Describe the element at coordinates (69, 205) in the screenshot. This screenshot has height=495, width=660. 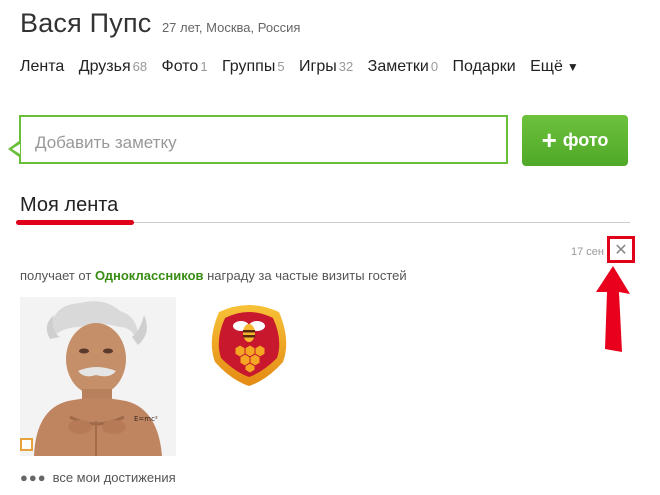
I see `feed-title: Моя лента` at that location.